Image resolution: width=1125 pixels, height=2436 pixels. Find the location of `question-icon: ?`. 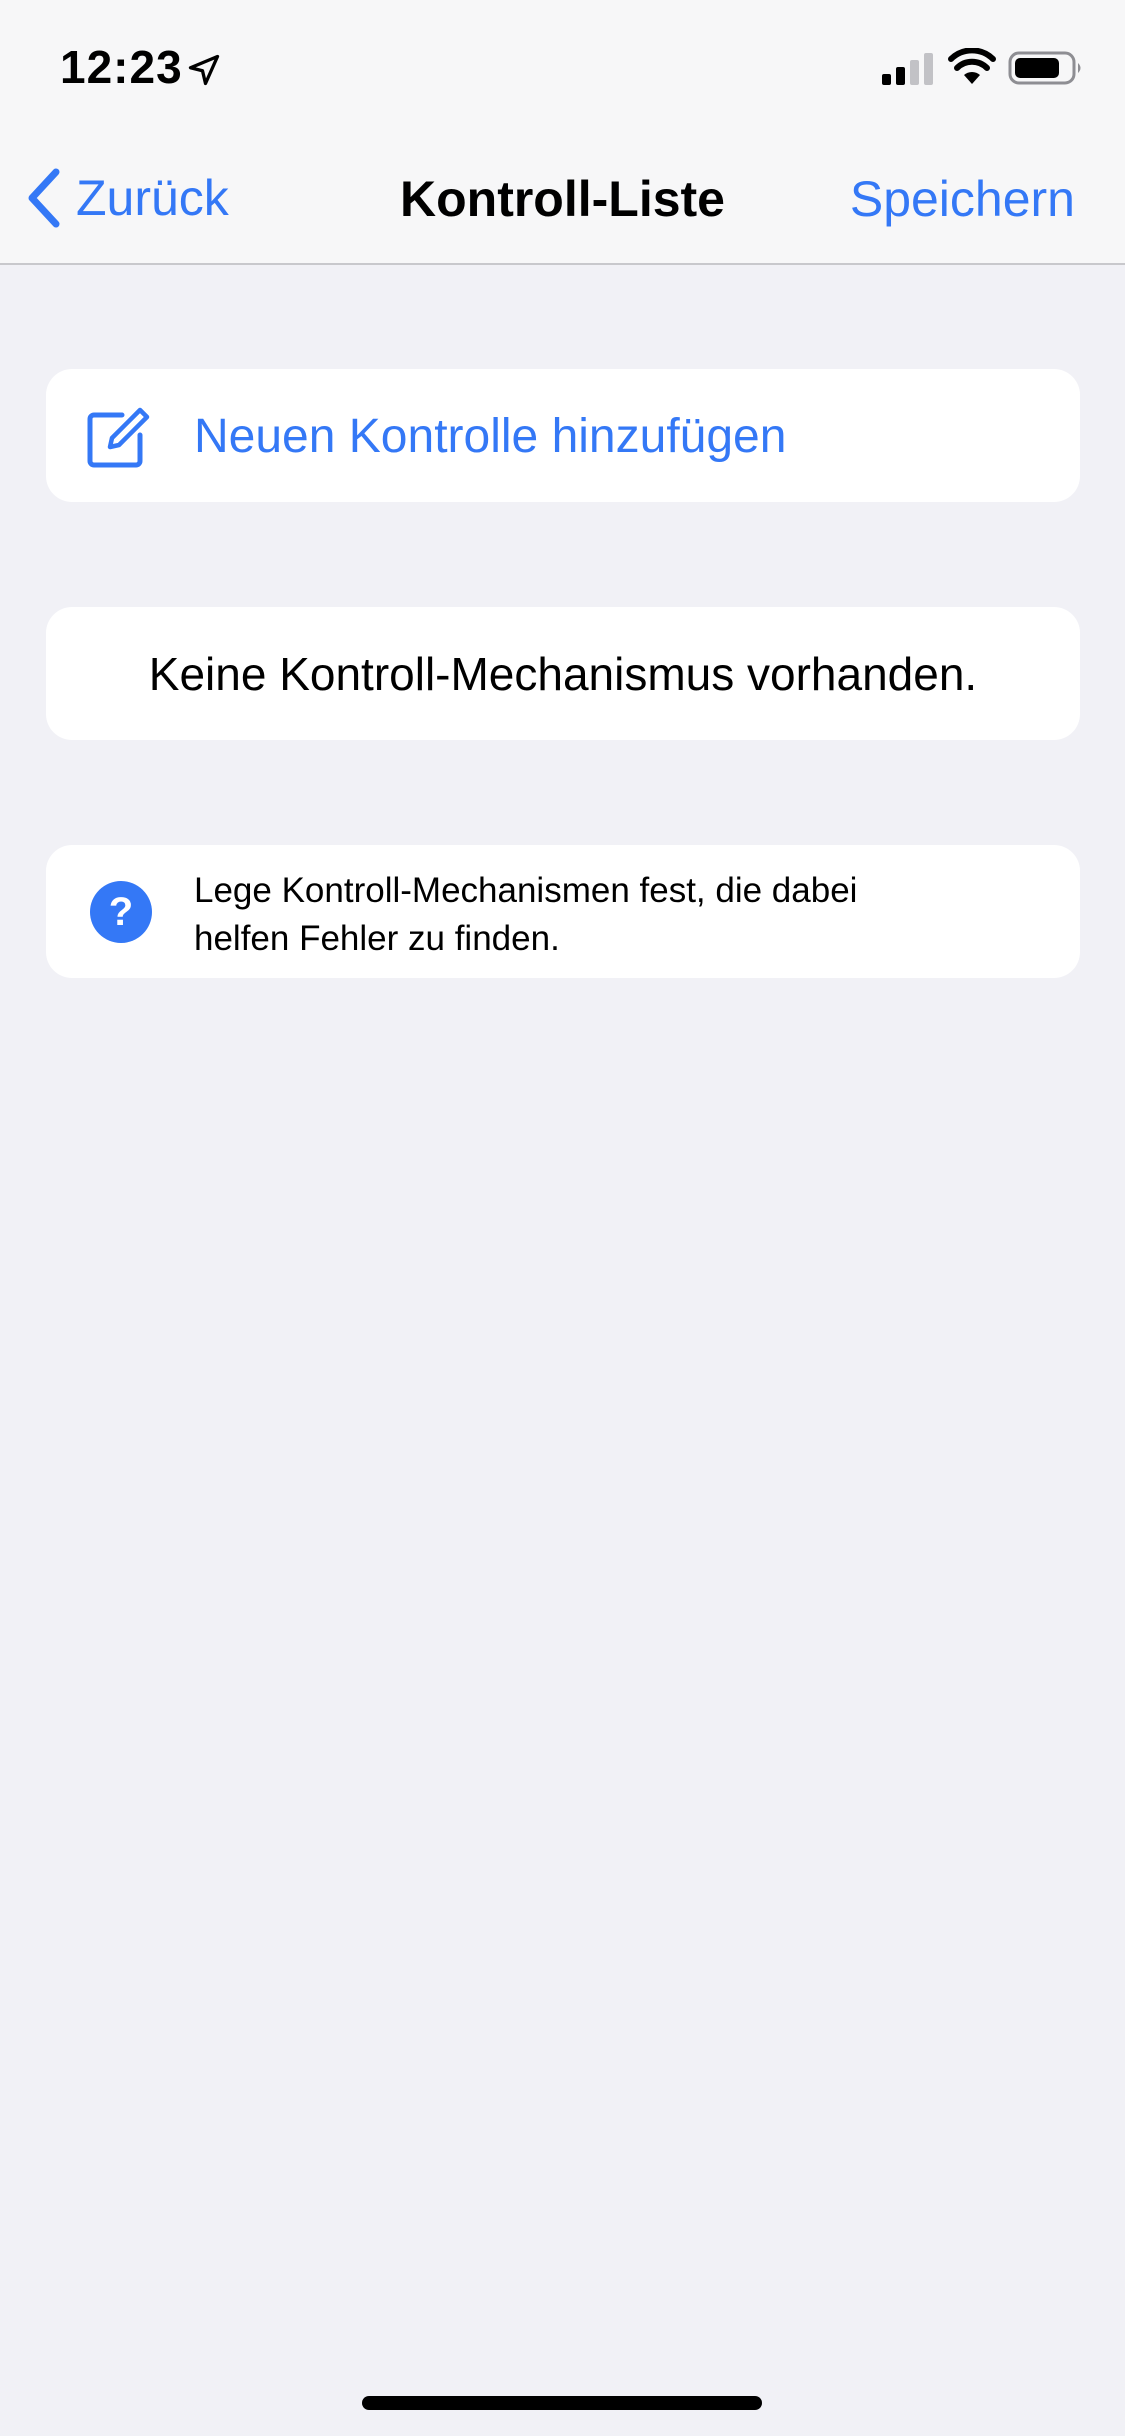

question-icon: ? is located at coordinates (121, 912).